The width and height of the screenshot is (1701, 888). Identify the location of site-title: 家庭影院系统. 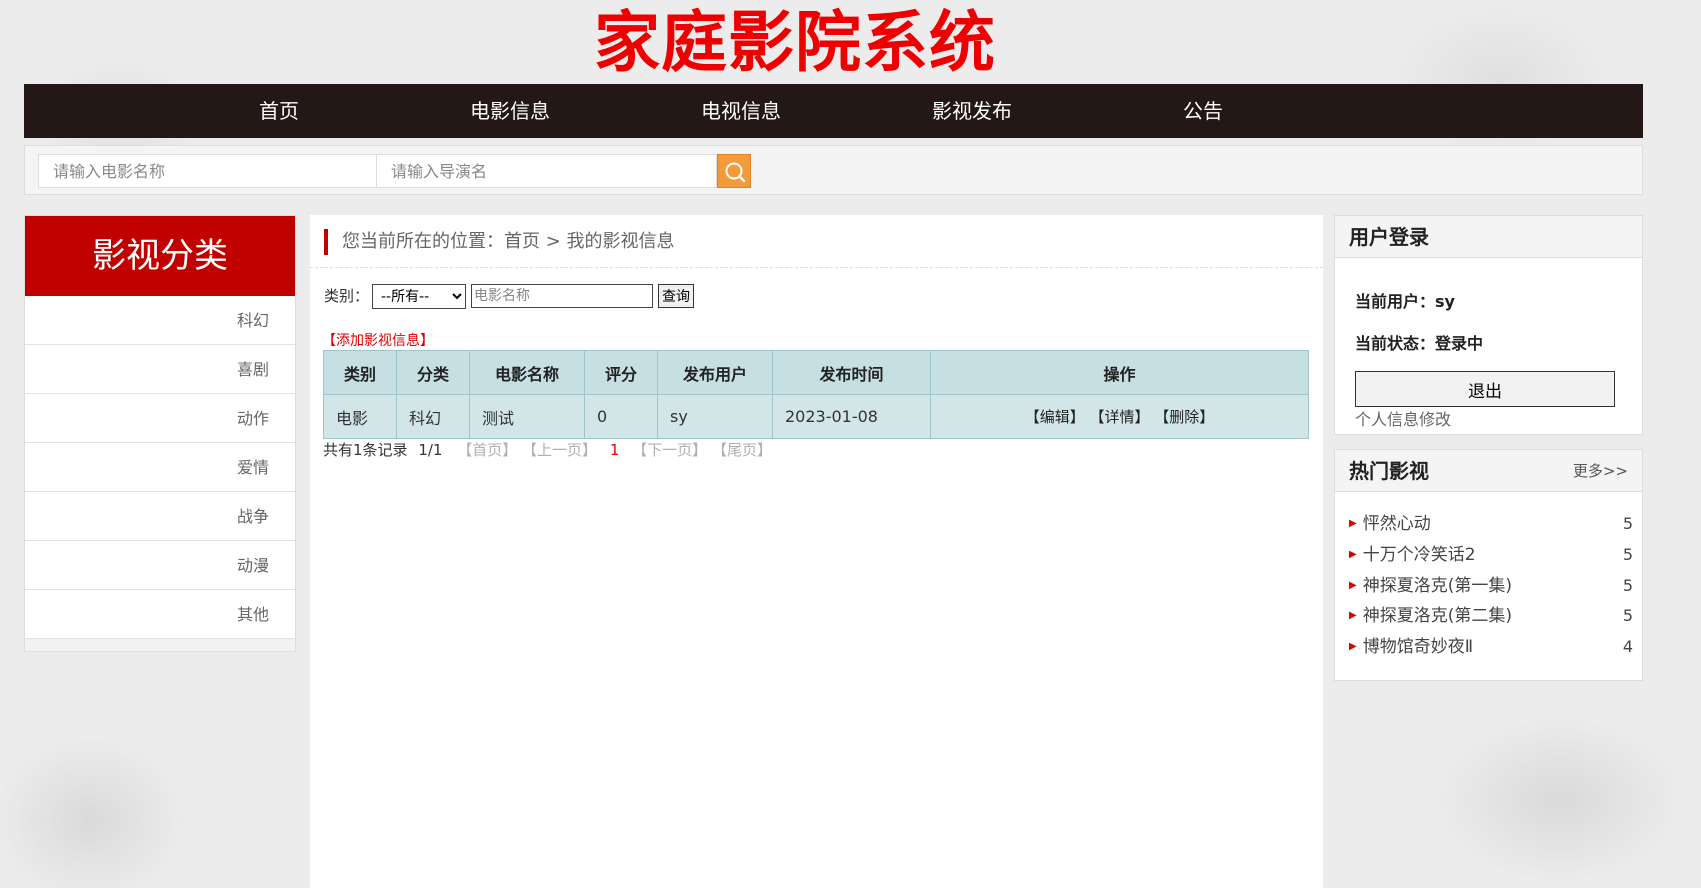
(795, 42).